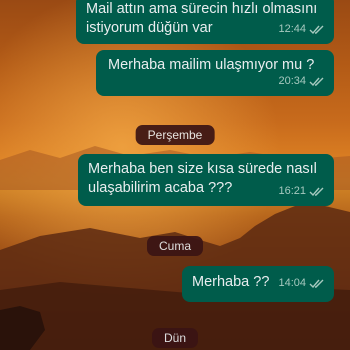  What do you see at coordinates (292, 191) in the screenshot?
I see `message-time: 16:21` at bounding box center [292, 191].